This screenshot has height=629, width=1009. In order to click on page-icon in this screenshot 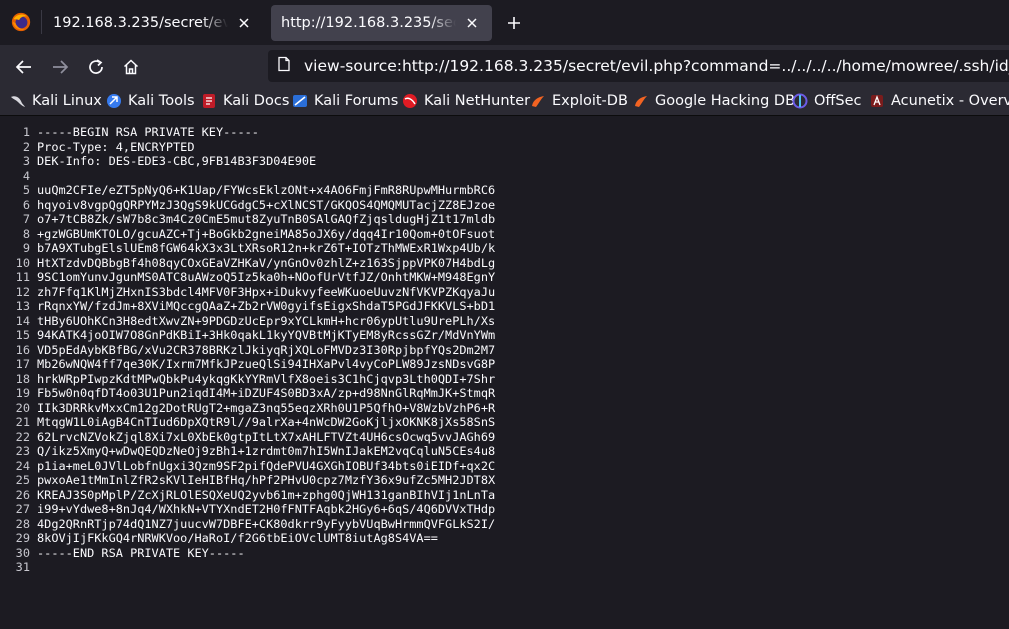, I will do `click(284, 66)`.